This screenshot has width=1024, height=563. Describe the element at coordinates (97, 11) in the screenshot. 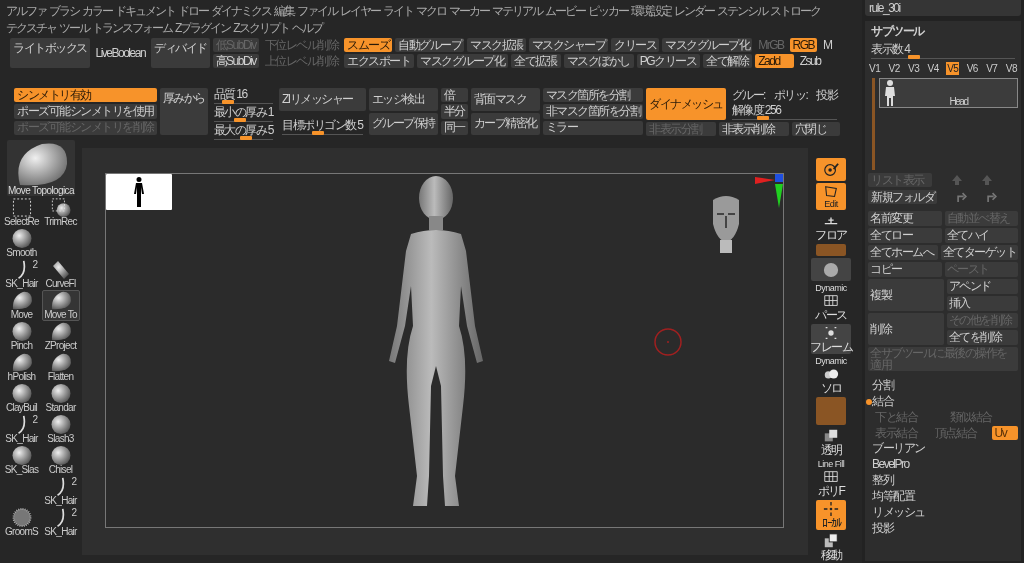

I see `menu-item: カラー` at that location.